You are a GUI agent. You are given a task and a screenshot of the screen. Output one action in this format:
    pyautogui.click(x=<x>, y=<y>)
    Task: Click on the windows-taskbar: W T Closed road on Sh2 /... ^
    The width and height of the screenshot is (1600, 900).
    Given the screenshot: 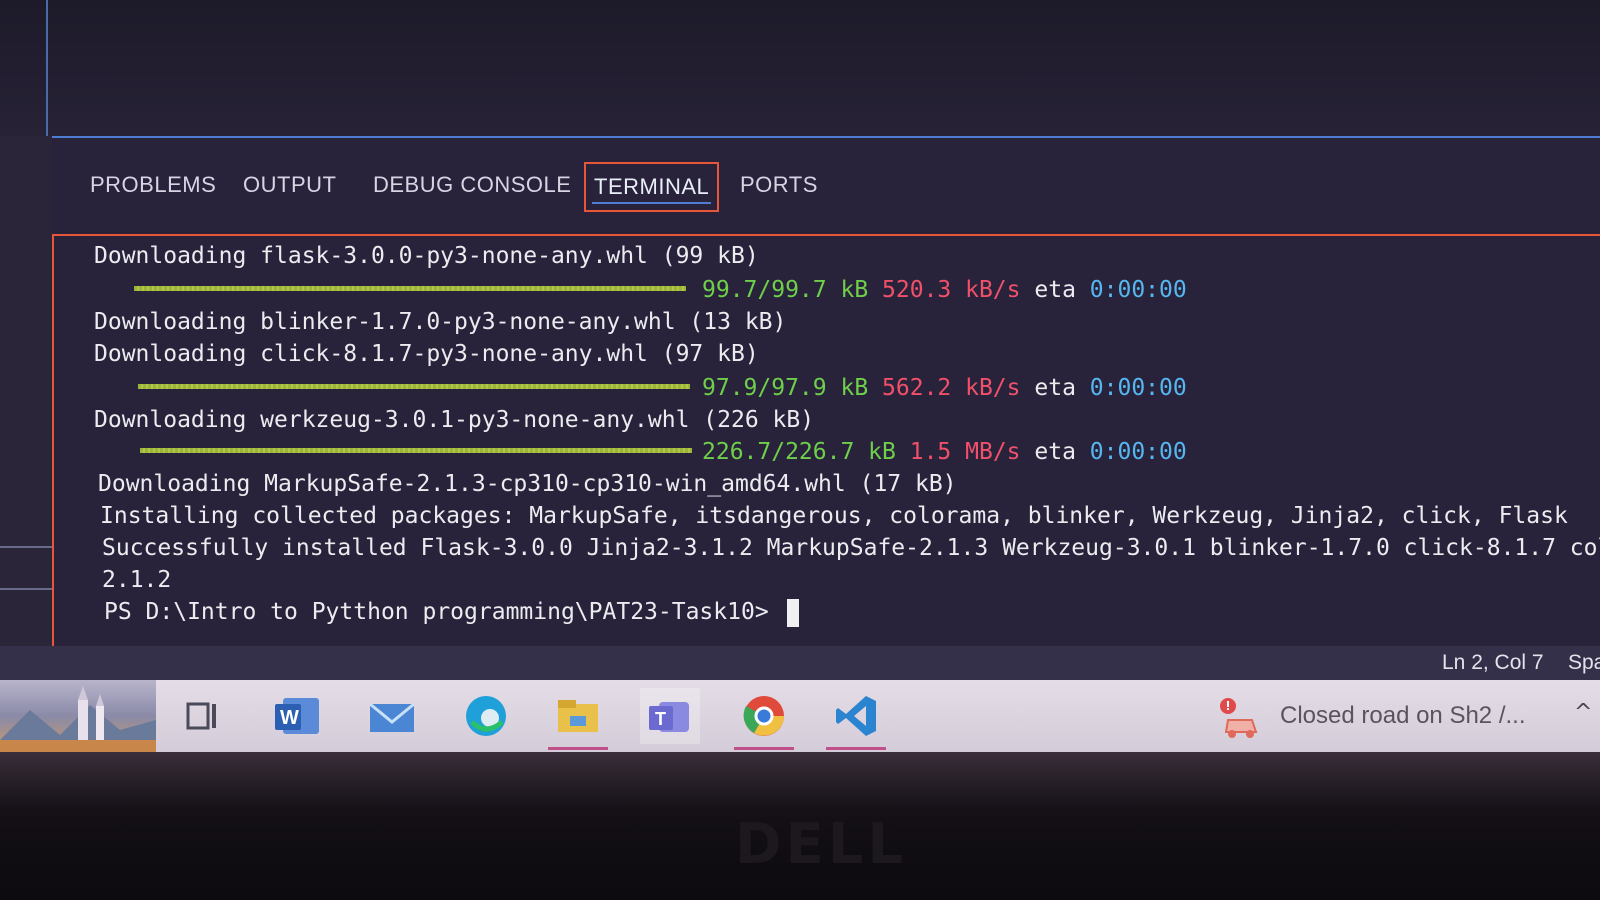 What is the action you would take?
    pyautogui.click(x=800, y=716)
    